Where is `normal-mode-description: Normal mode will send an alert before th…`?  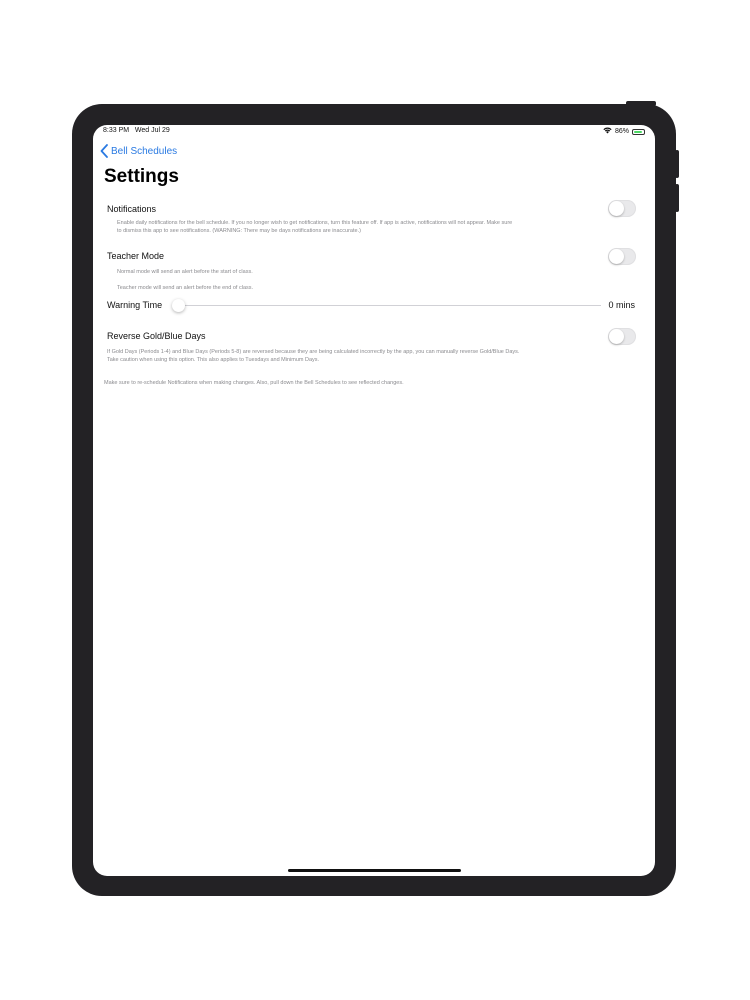 normal-mode-description: Normal mode will send an alert before th… is located at coordinates (185, 272).